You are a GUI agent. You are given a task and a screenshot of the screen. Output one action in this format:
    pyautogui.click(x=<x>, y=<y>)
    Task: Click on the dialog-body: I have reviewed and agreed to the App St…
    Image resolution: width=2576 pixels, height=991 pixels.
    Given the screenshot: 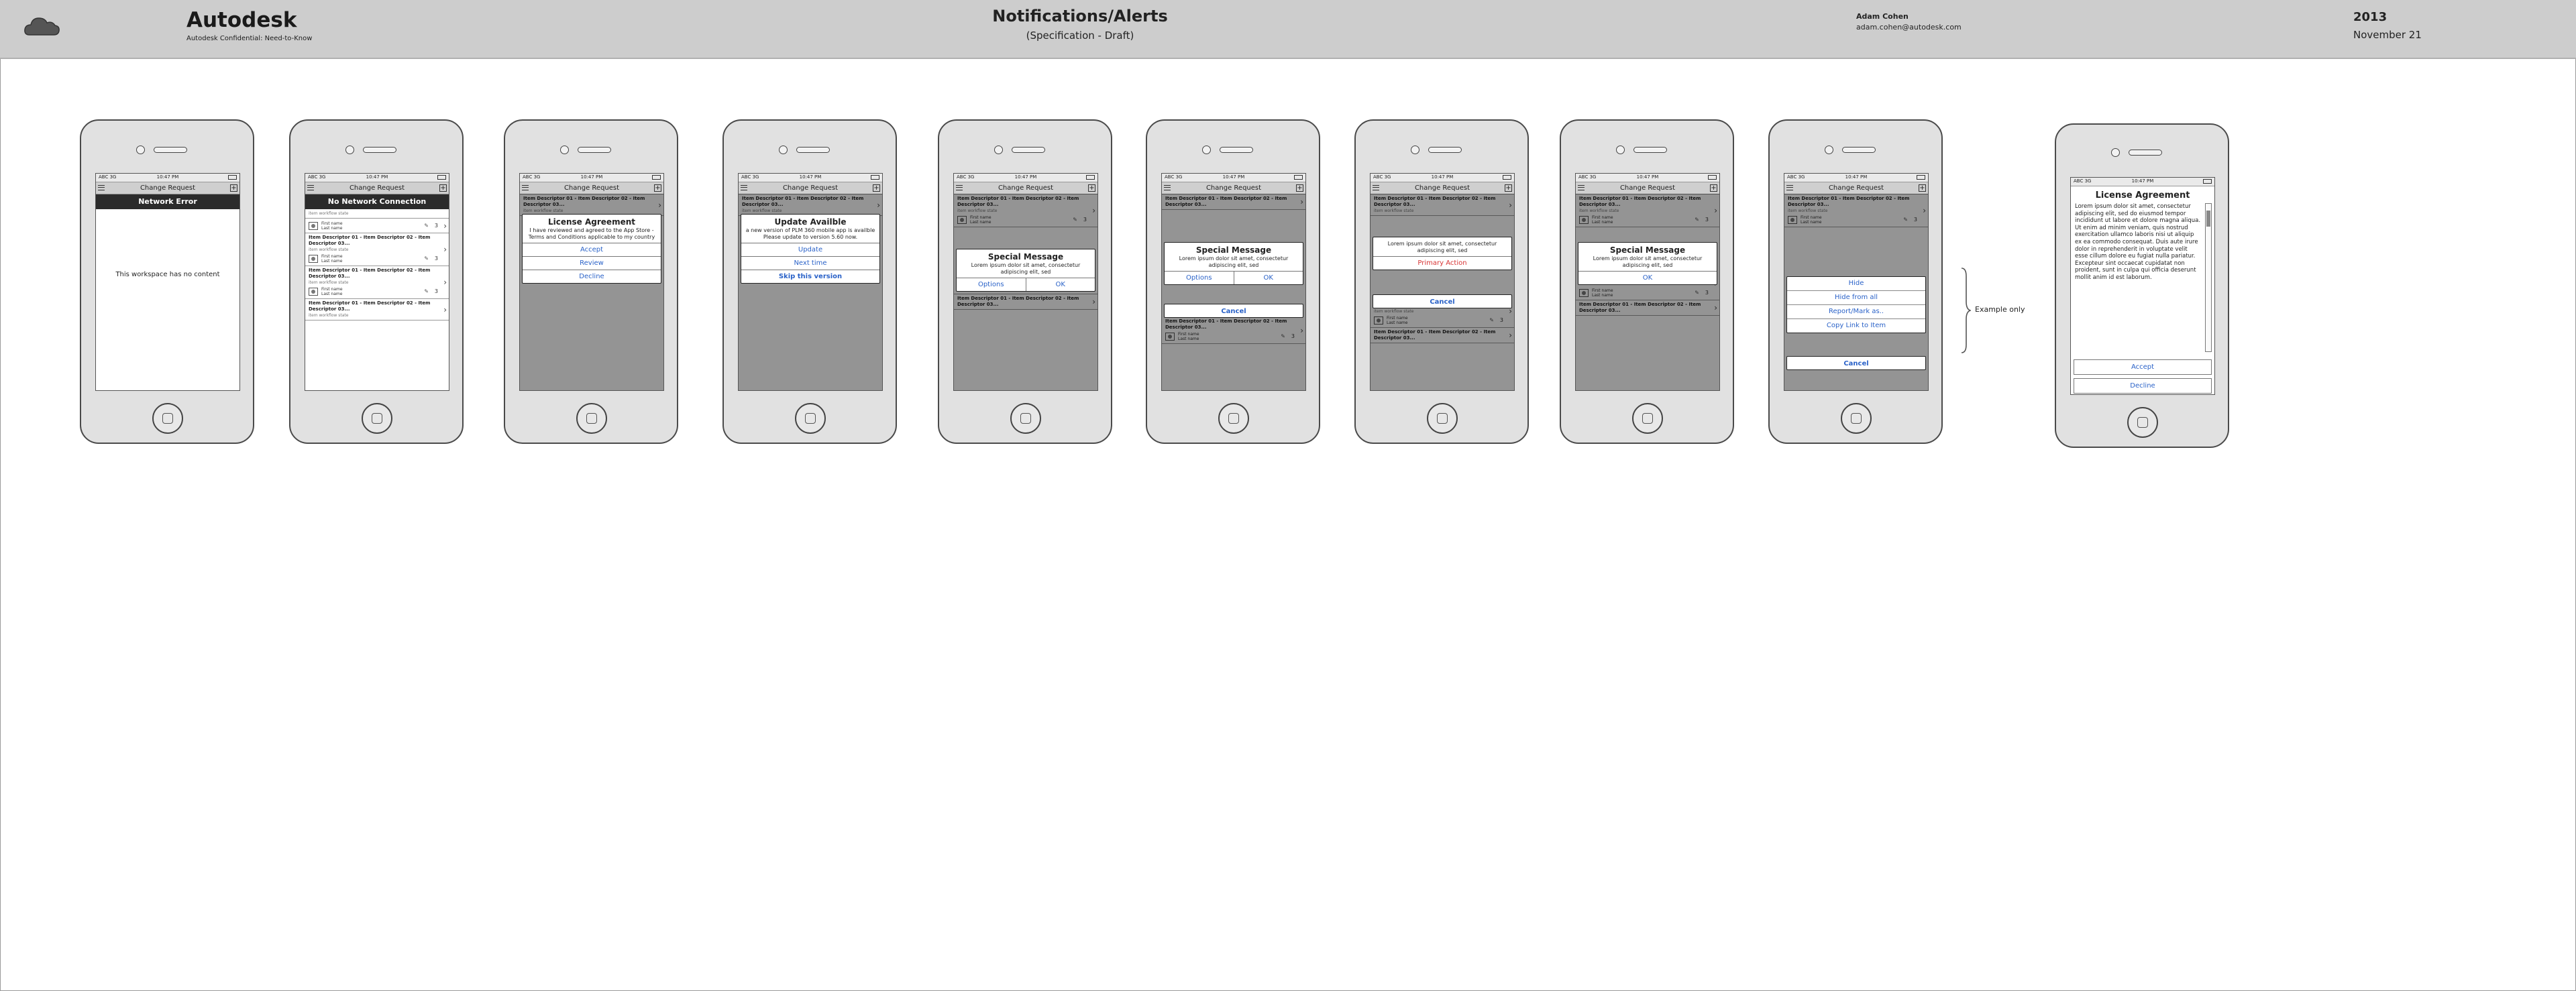 What is the action you would take?
    pyautogui.click(x=591, y=233)
    